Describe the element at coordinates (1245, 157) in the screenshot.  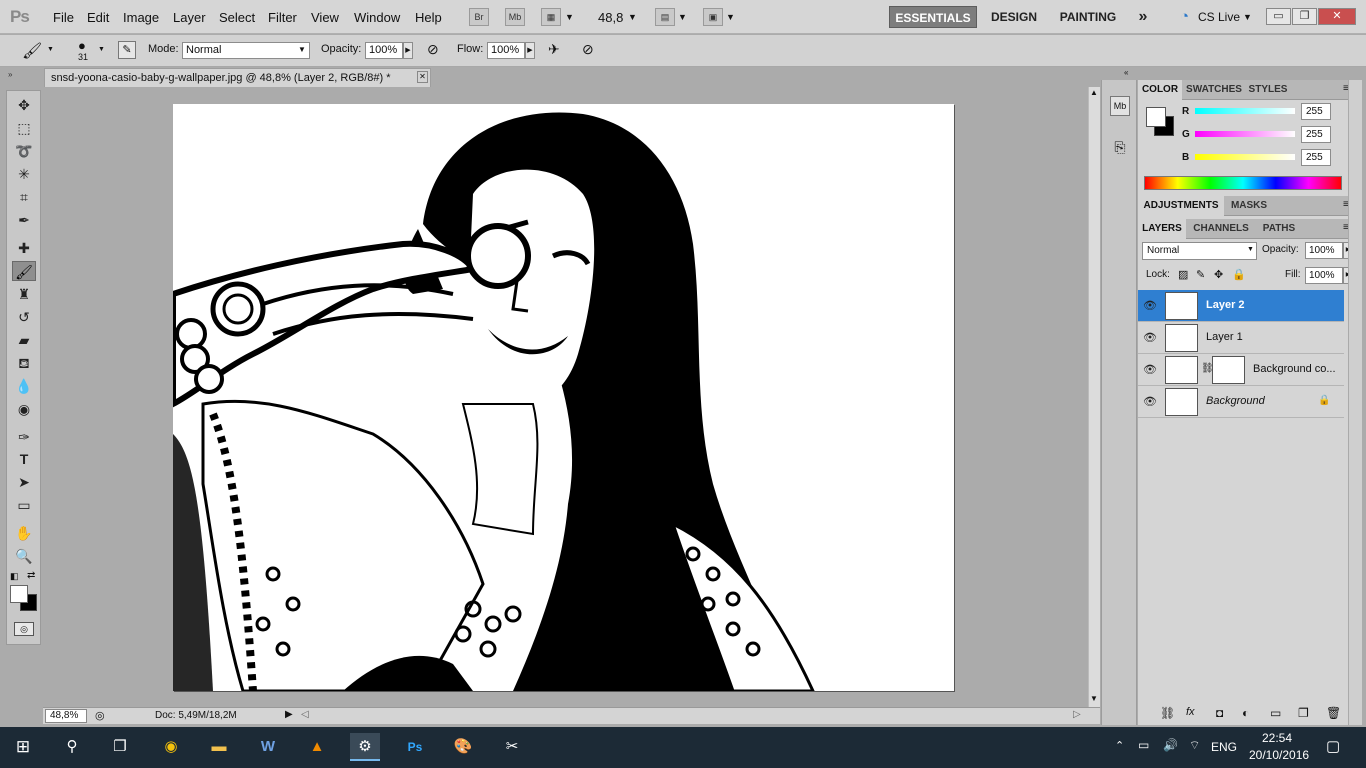
I see `blue-slider` at that location.